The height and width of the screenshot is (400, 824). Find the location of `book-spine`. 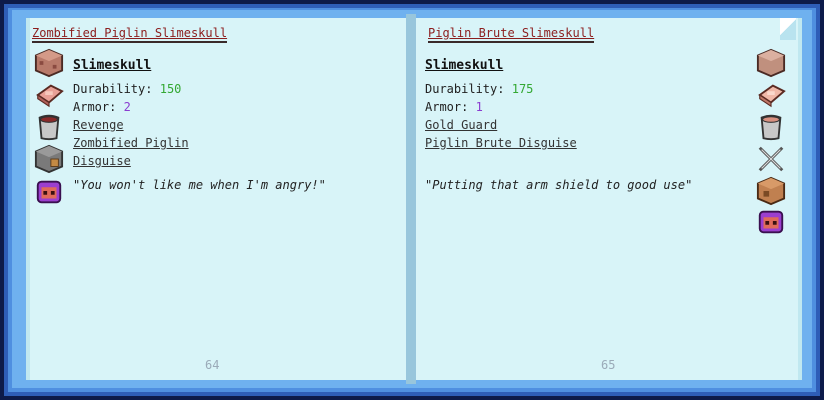

book-spine is located at coordinates (411, 199).